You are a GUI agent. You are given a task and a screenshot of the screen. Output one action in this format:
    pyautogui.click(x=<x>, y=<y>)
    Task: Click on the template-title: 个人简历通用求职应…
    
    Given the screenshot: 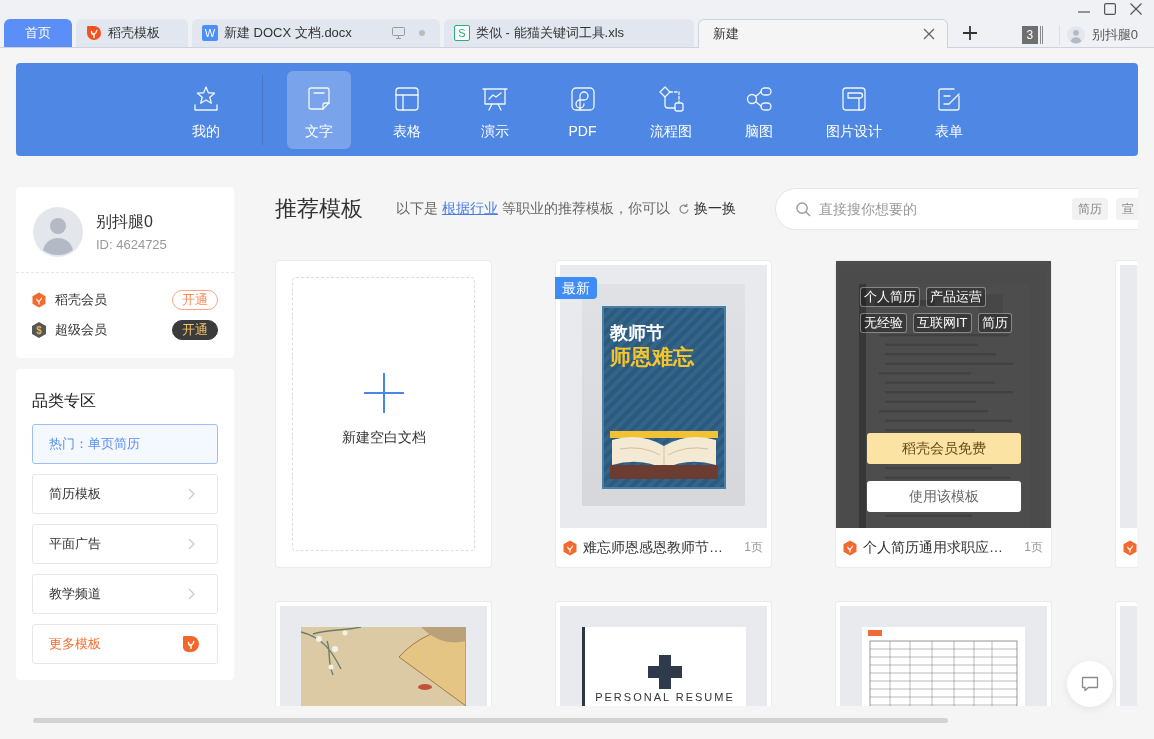 What is the action you would take?
    pyautogui.click(x=933, y=547)
    